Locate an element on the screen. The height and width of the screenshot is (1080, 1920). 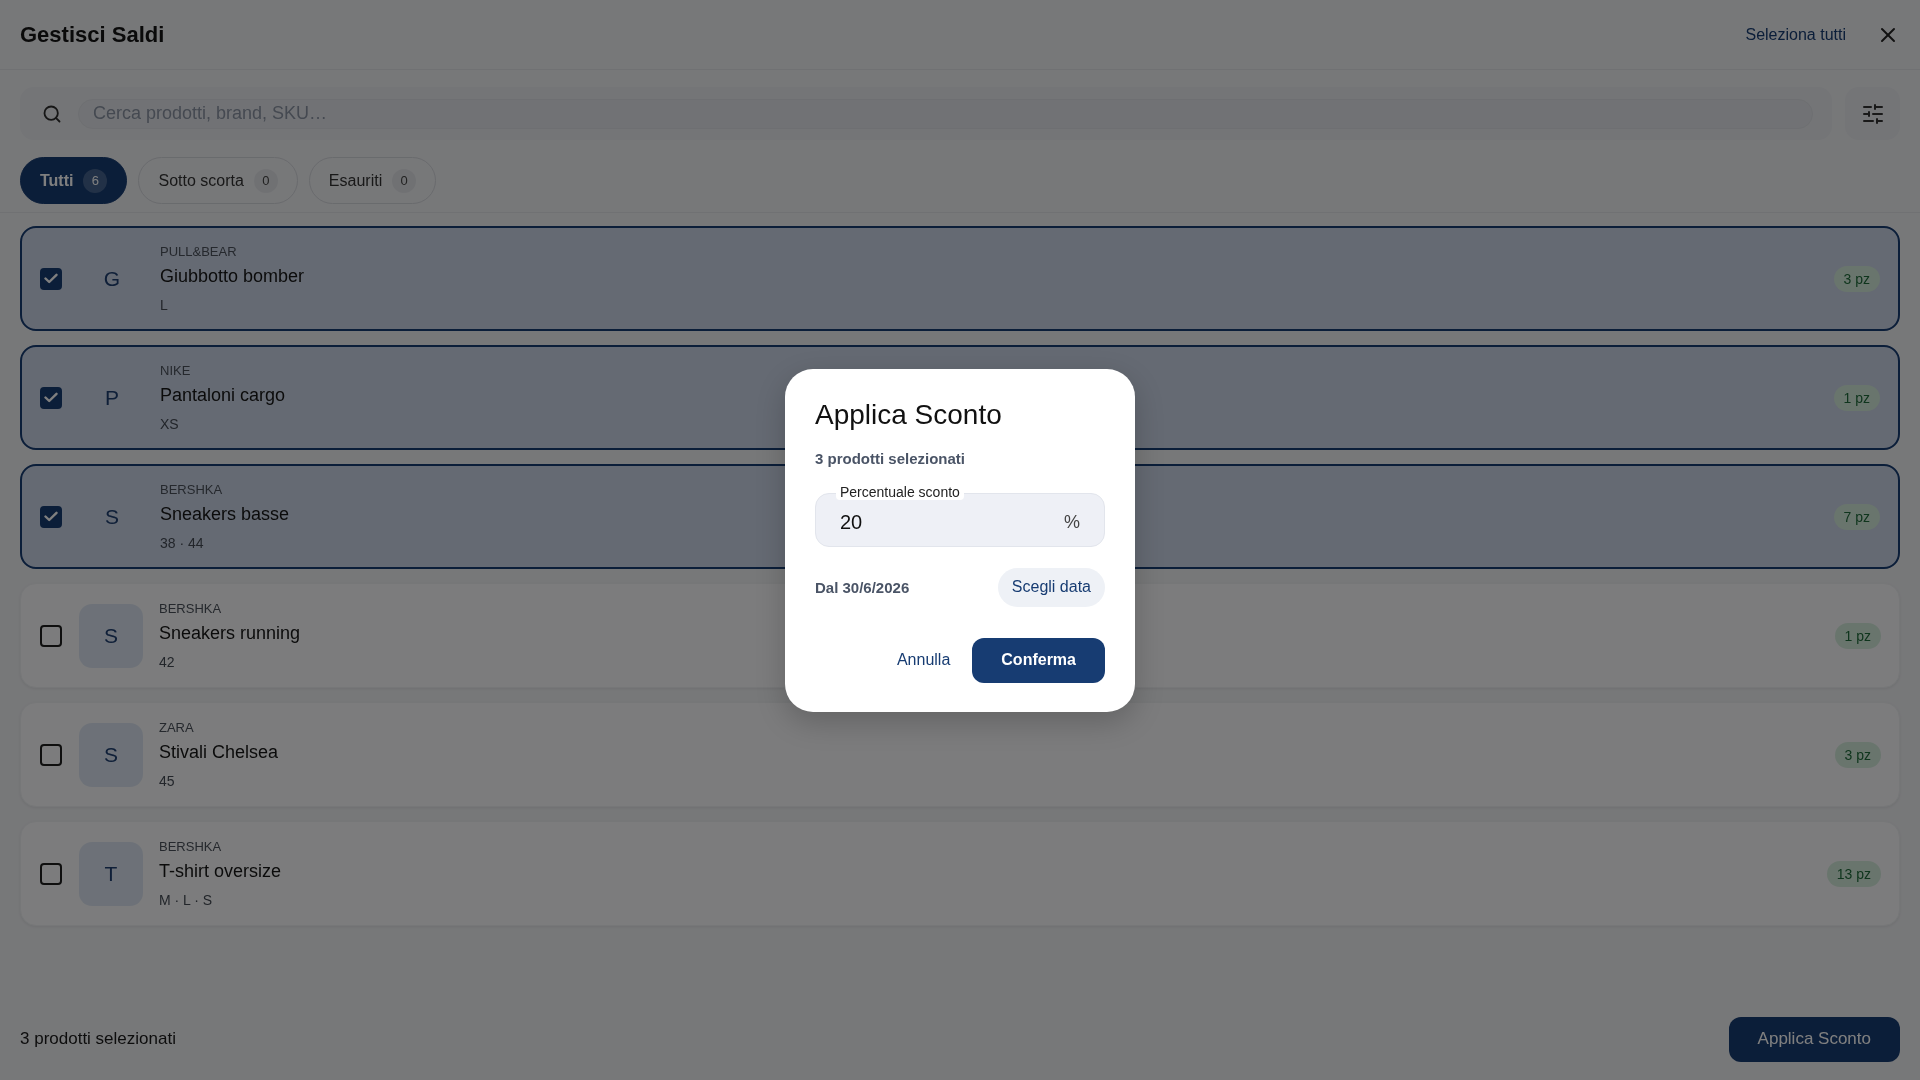
product-name: Sneakers running is located at coordinates (230, 633).